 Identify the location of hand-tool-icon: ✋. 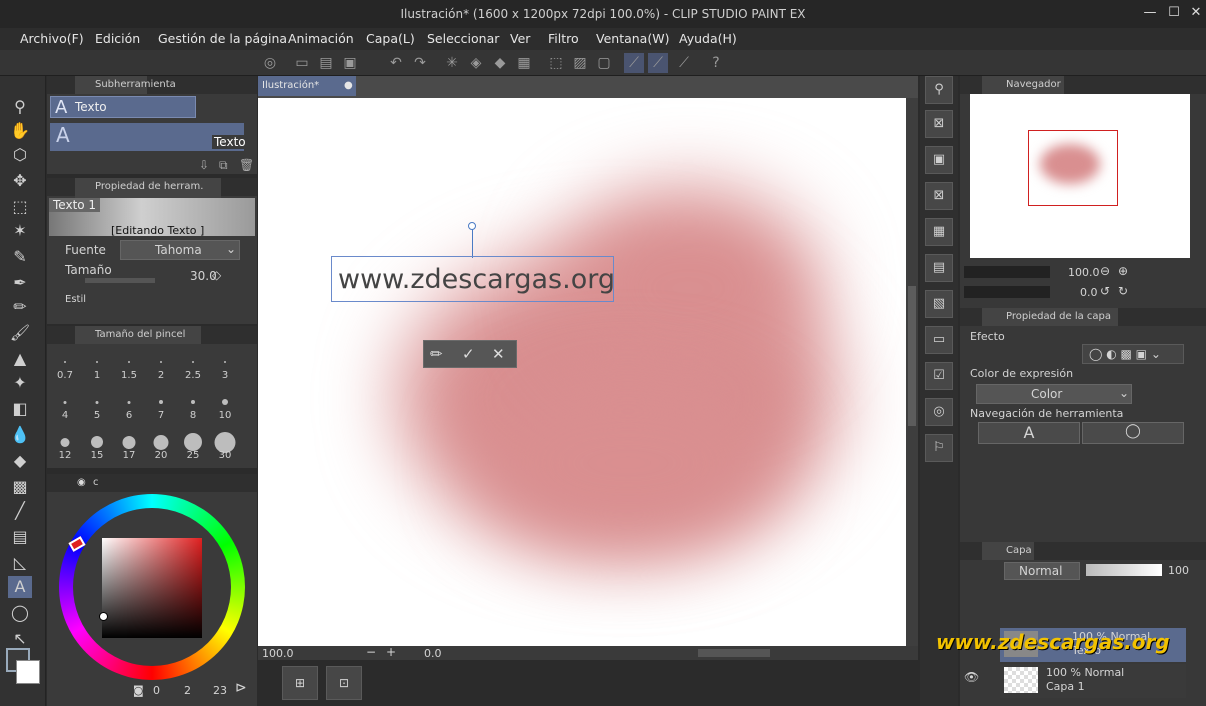
(20, 131).